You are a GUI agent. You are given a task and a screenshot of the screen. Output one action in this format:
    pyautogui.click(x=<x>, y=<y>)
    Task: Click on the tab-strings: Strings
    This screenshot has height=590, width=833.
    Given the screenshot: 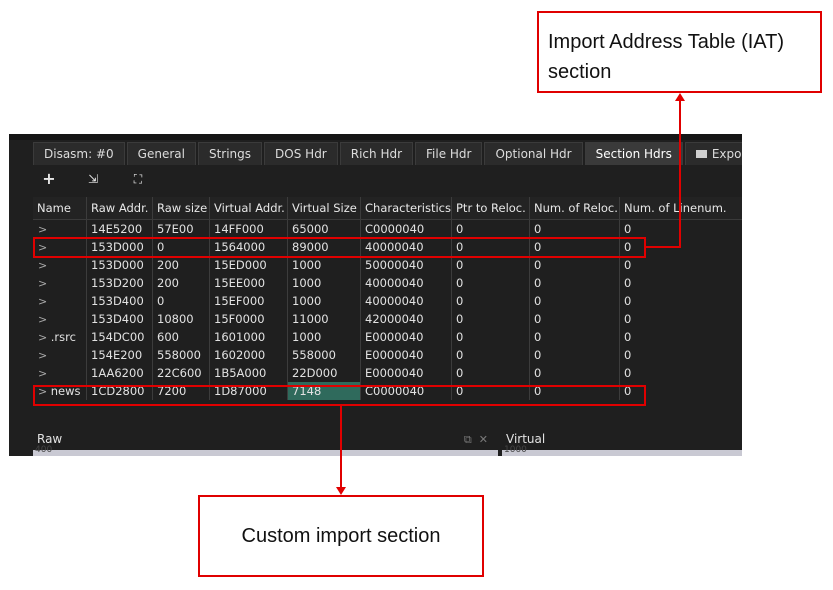 What is the action you would take?
    pyautogui.click(x=230, y=153)
    